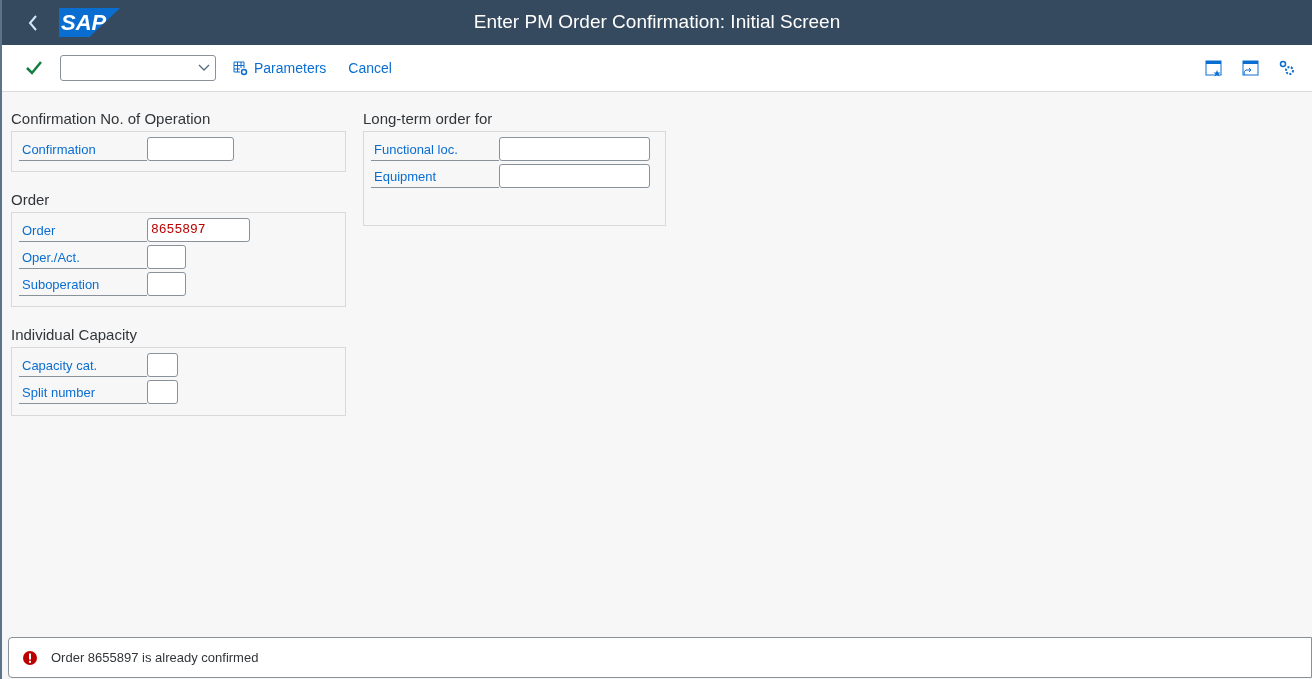  What do you see at coordinates (30, 657) in the screenshot?
I see `error-icon` at bounding box center [30, 657].